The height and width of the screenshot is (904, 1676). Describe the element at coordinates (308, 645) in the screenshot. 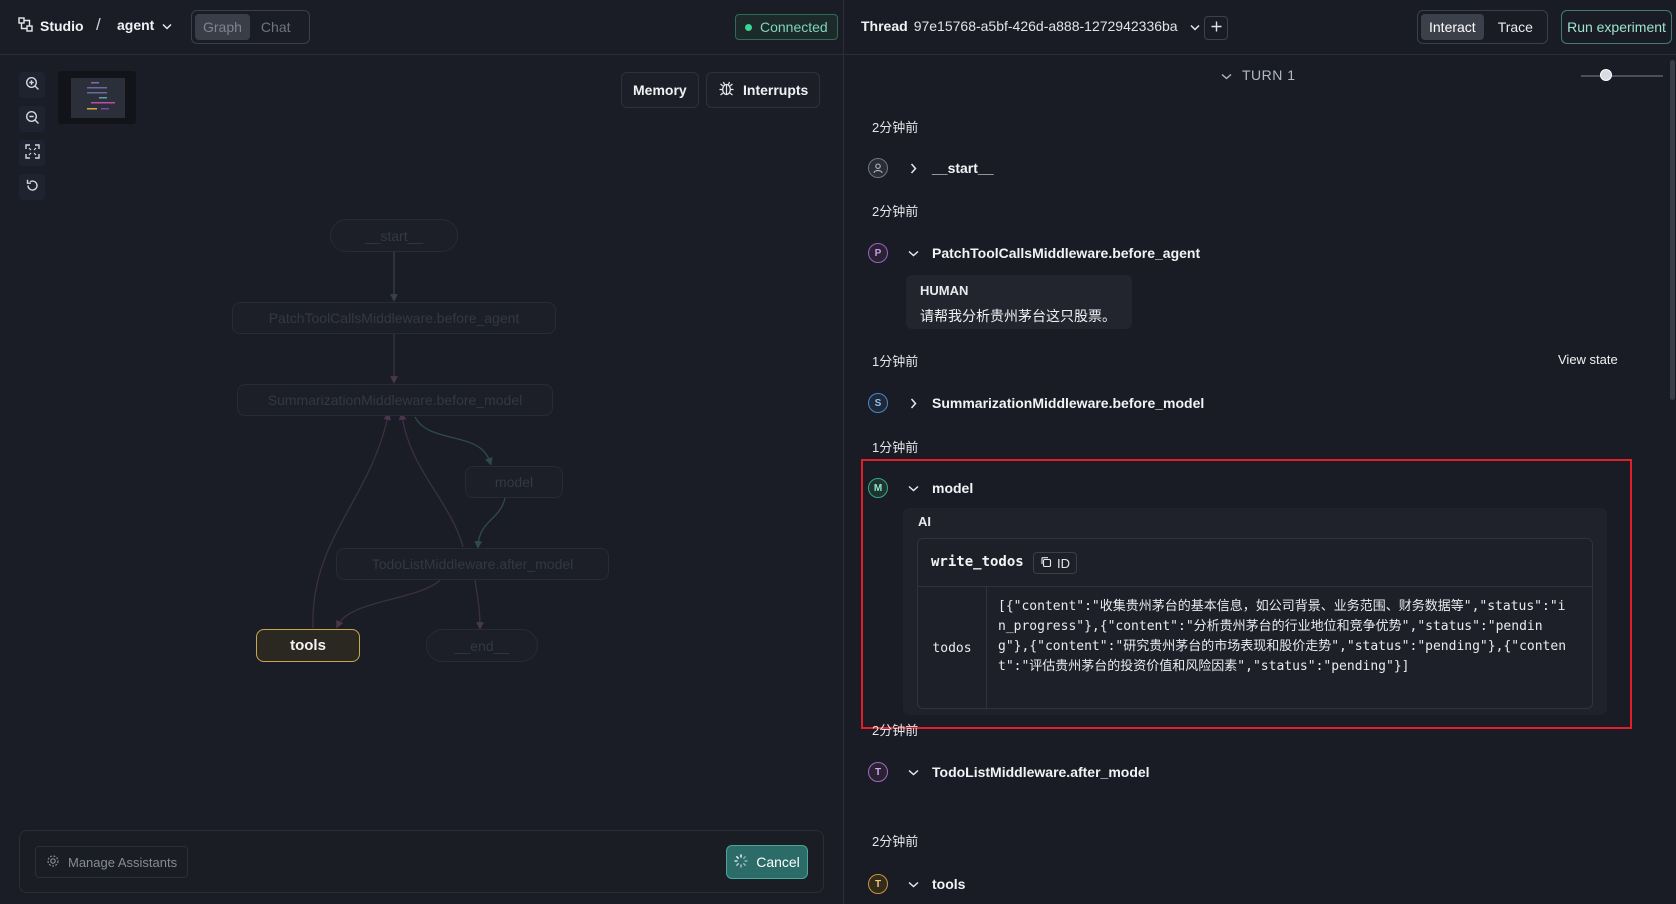

I see `graph-node-tools: tools` at that location.